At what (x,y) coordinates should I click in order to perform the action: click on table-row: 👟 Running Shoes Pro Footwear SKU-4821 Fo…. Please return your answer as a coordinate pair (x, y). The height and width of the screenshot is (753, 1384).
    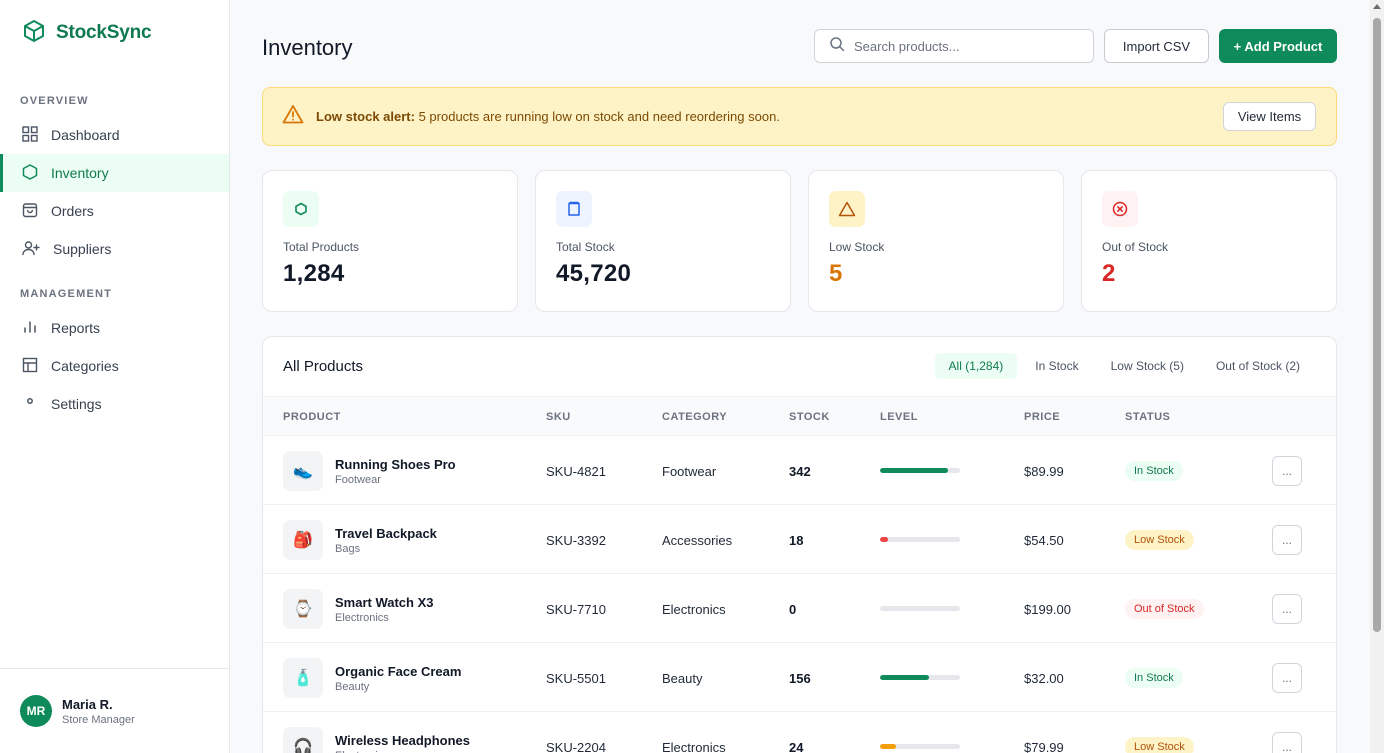
    Looking at the image, I should click on (799, 470).